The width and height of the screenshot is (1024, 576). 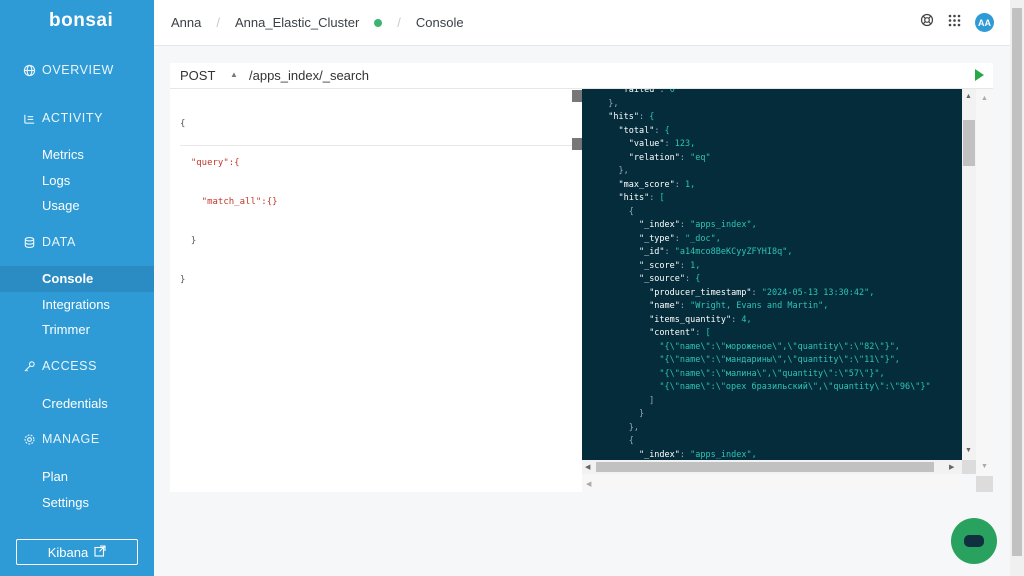 What do you see at coordinates (631, 117) in the screenshot?
I see `response-line: "hits": {` at bounding box center [631, 117].